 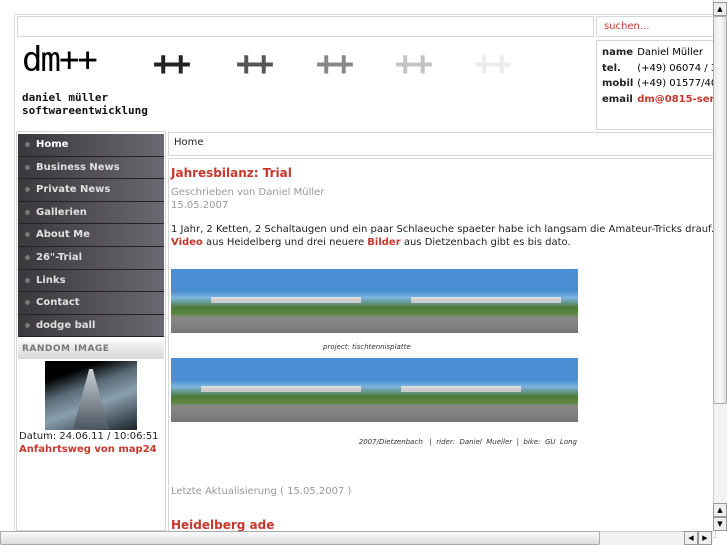 What do you see at coordinates (187, 242) in the screenshot?
I see `video-link: Video` at bounding box center [187, 242].